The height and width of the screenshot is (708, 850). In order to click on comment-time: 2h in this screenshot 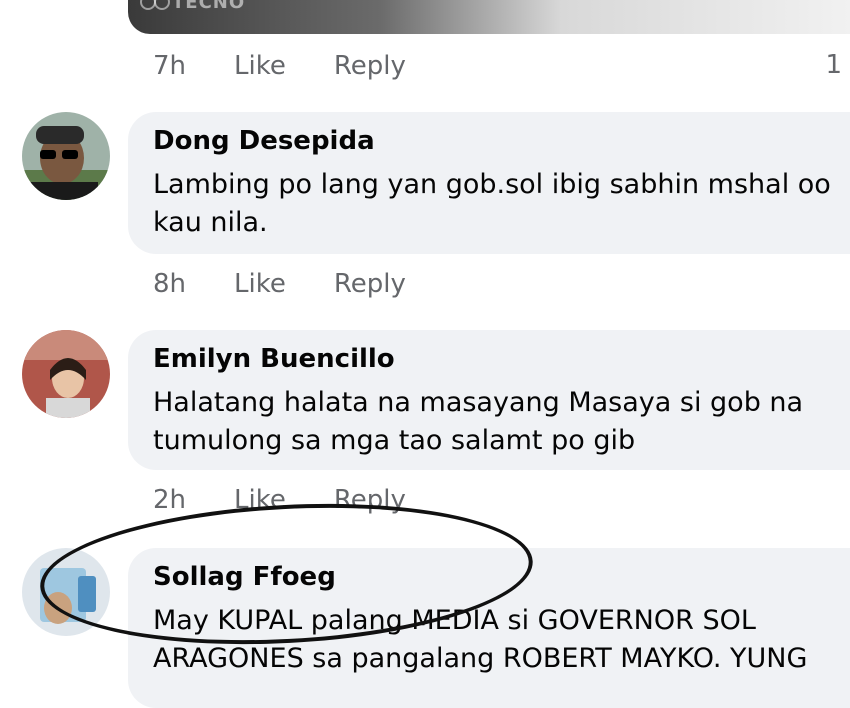, I will do `click(170, 500)`.